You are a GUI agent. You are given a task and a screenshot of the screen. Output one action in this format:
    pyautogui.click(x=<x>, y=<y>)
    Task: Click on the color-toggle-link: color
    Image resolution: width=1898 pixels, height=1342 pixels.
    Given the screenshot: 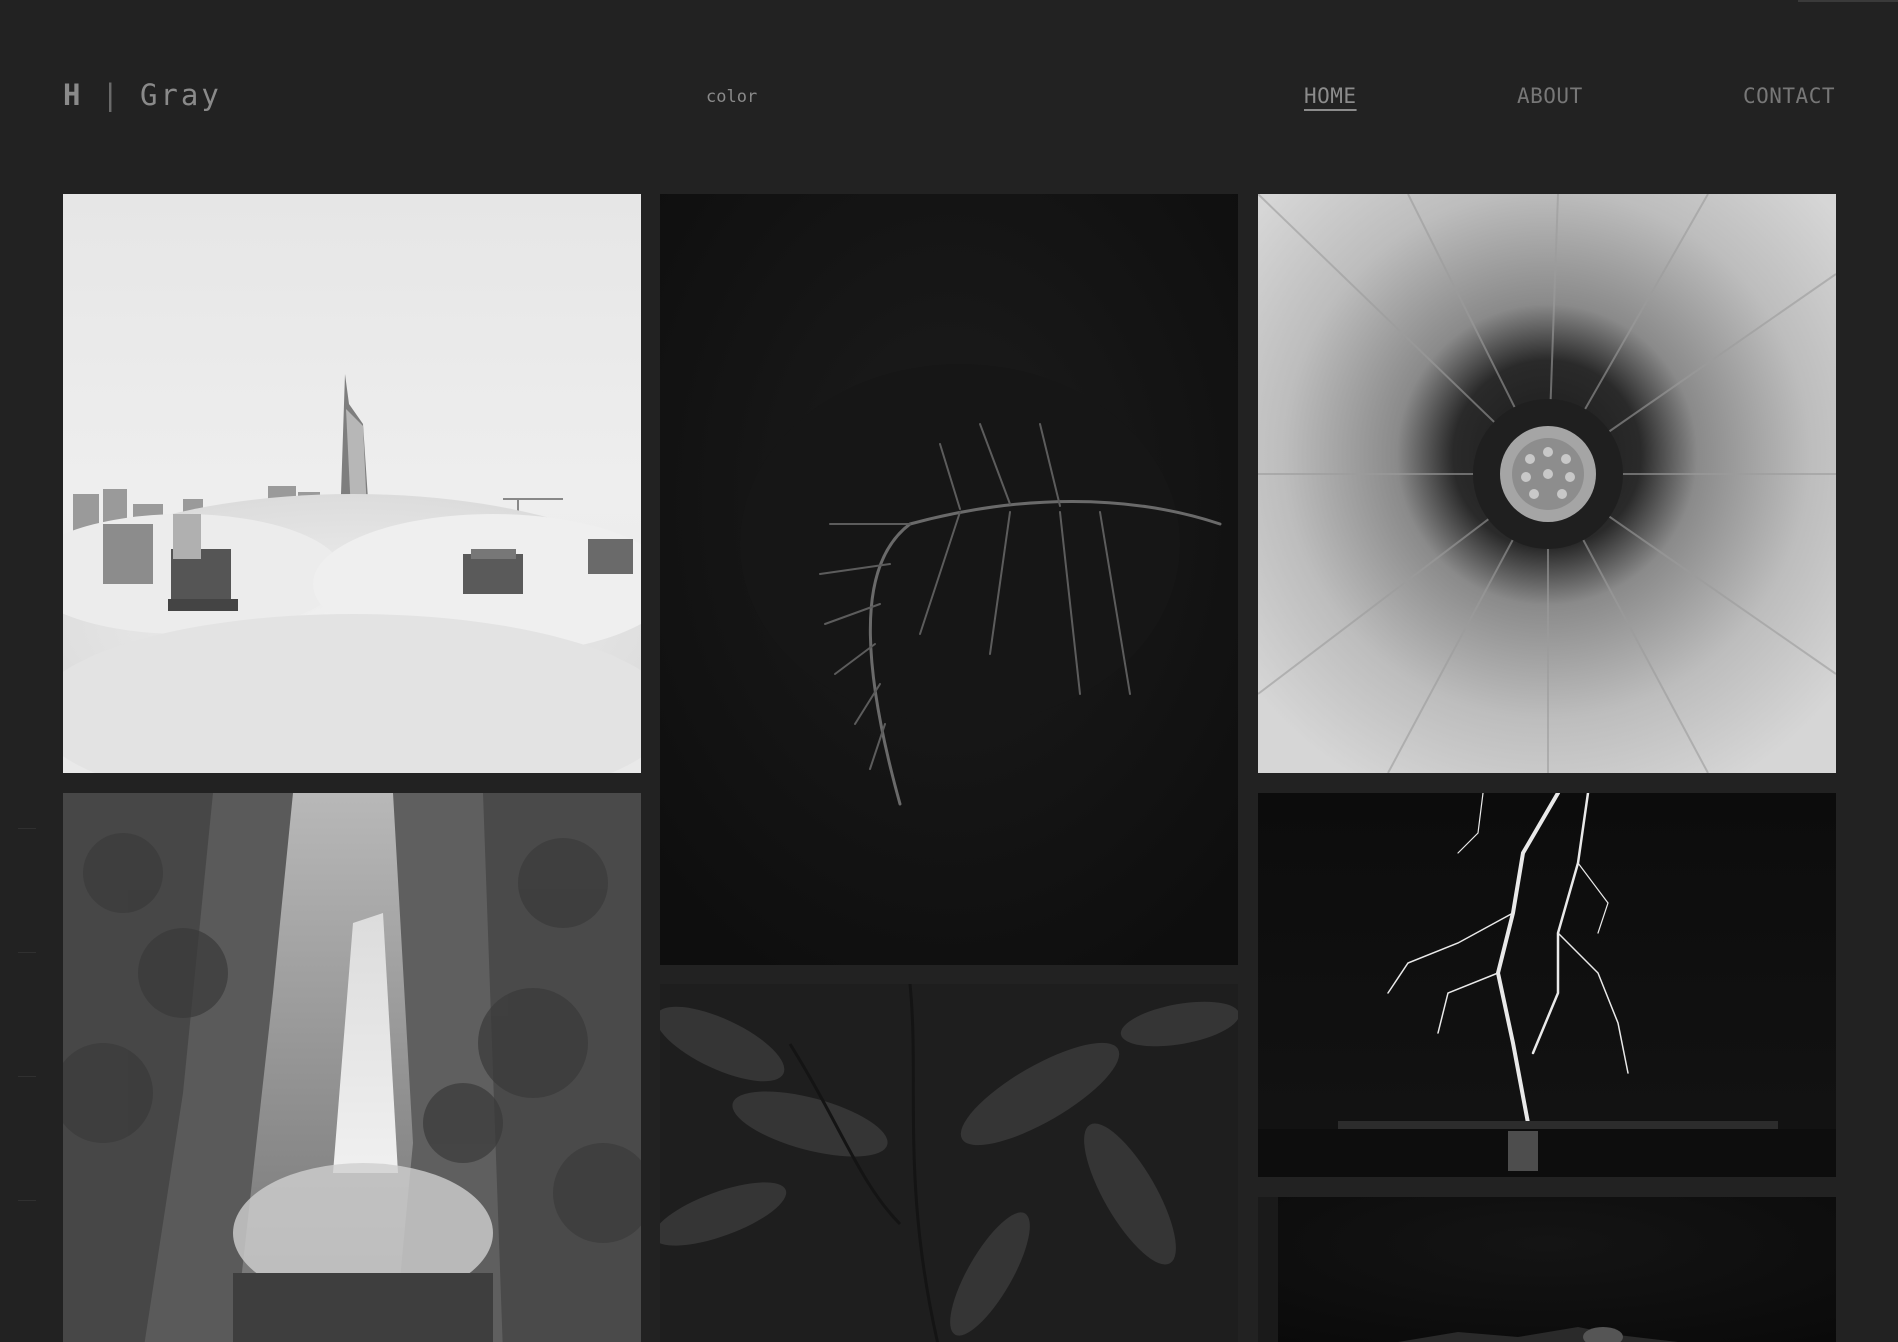 What is the action you would take?
    pyautogui.click(x=731, y=97)
    